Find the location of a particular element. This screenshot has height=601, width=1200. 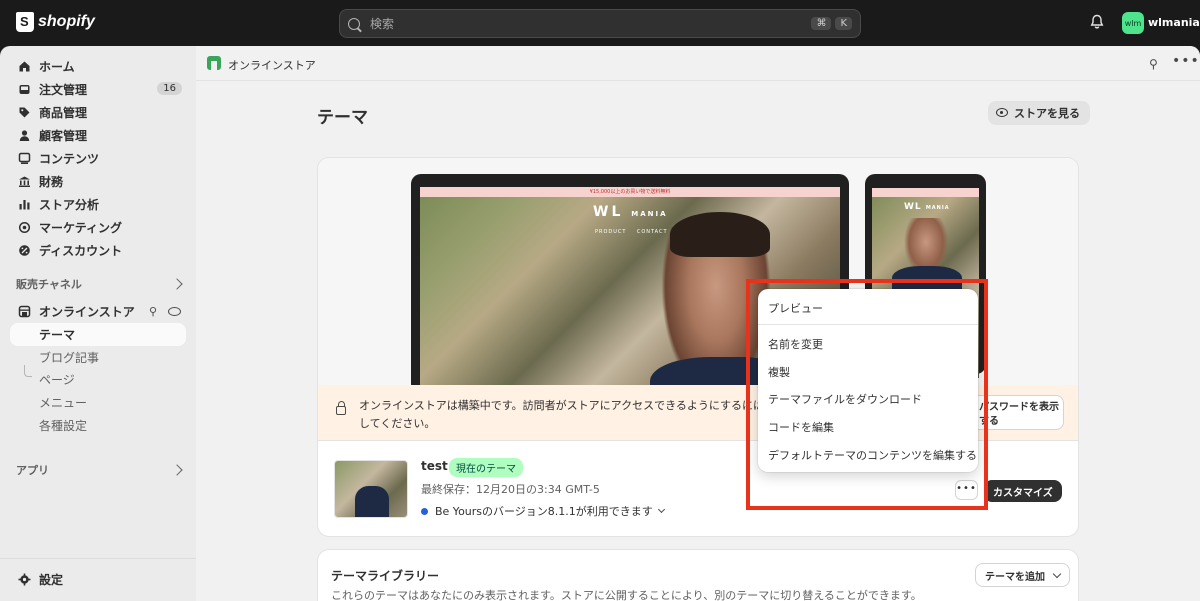

update-available-notice: Be Yoursのバージョン8.1.1が利用できます is located at coordinates (543, 511).